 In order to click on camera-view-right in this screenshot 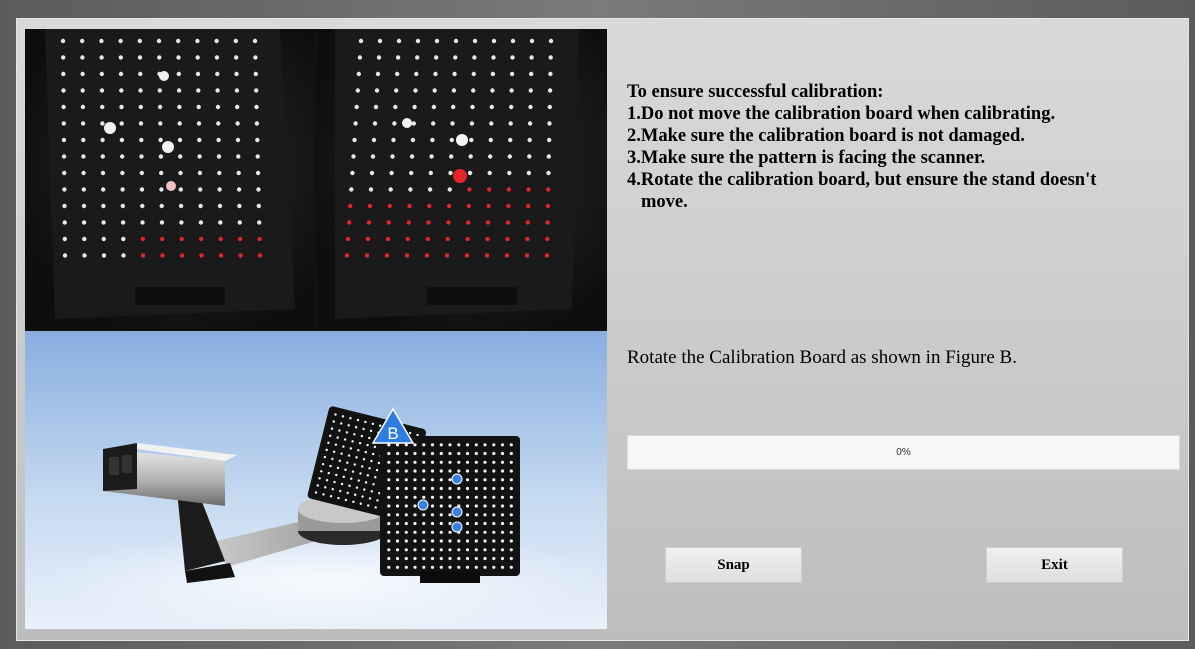, I will do `click(462, 179)`.